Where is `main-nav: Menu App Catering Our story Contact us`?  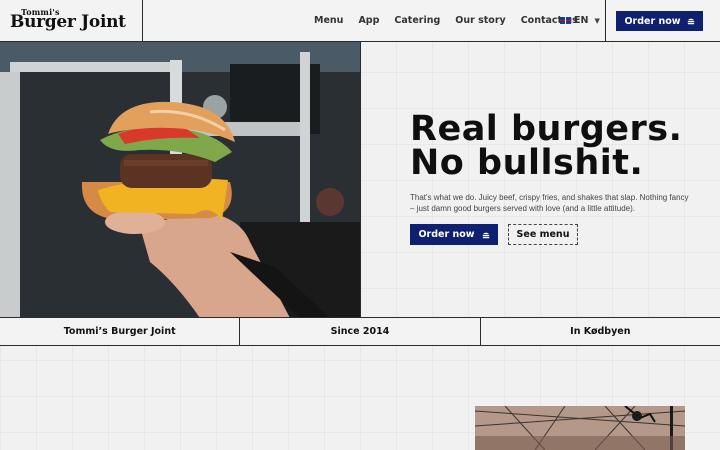 main-nav: Menu App Catering Our story Contact us is located at coordinates (453, 20).